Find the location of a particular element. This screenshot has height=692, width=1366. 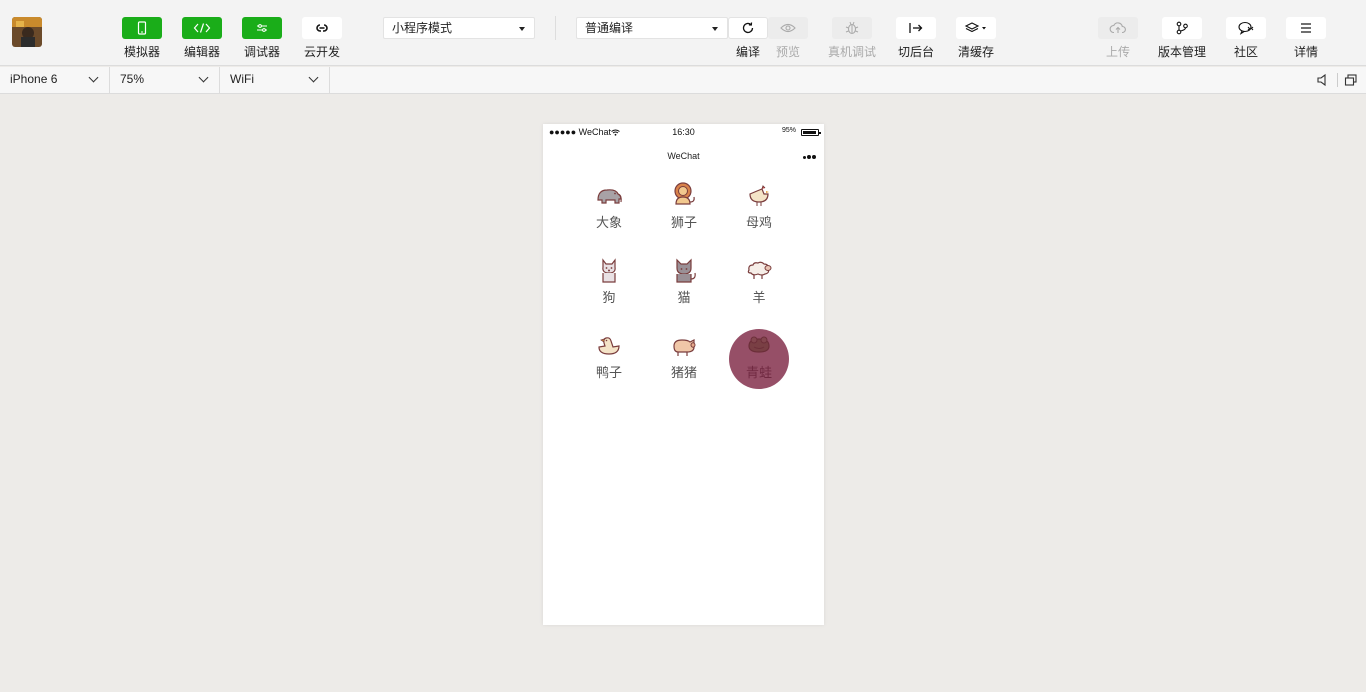

debugger-label: 调试器 is located at coordinates (261, 52).